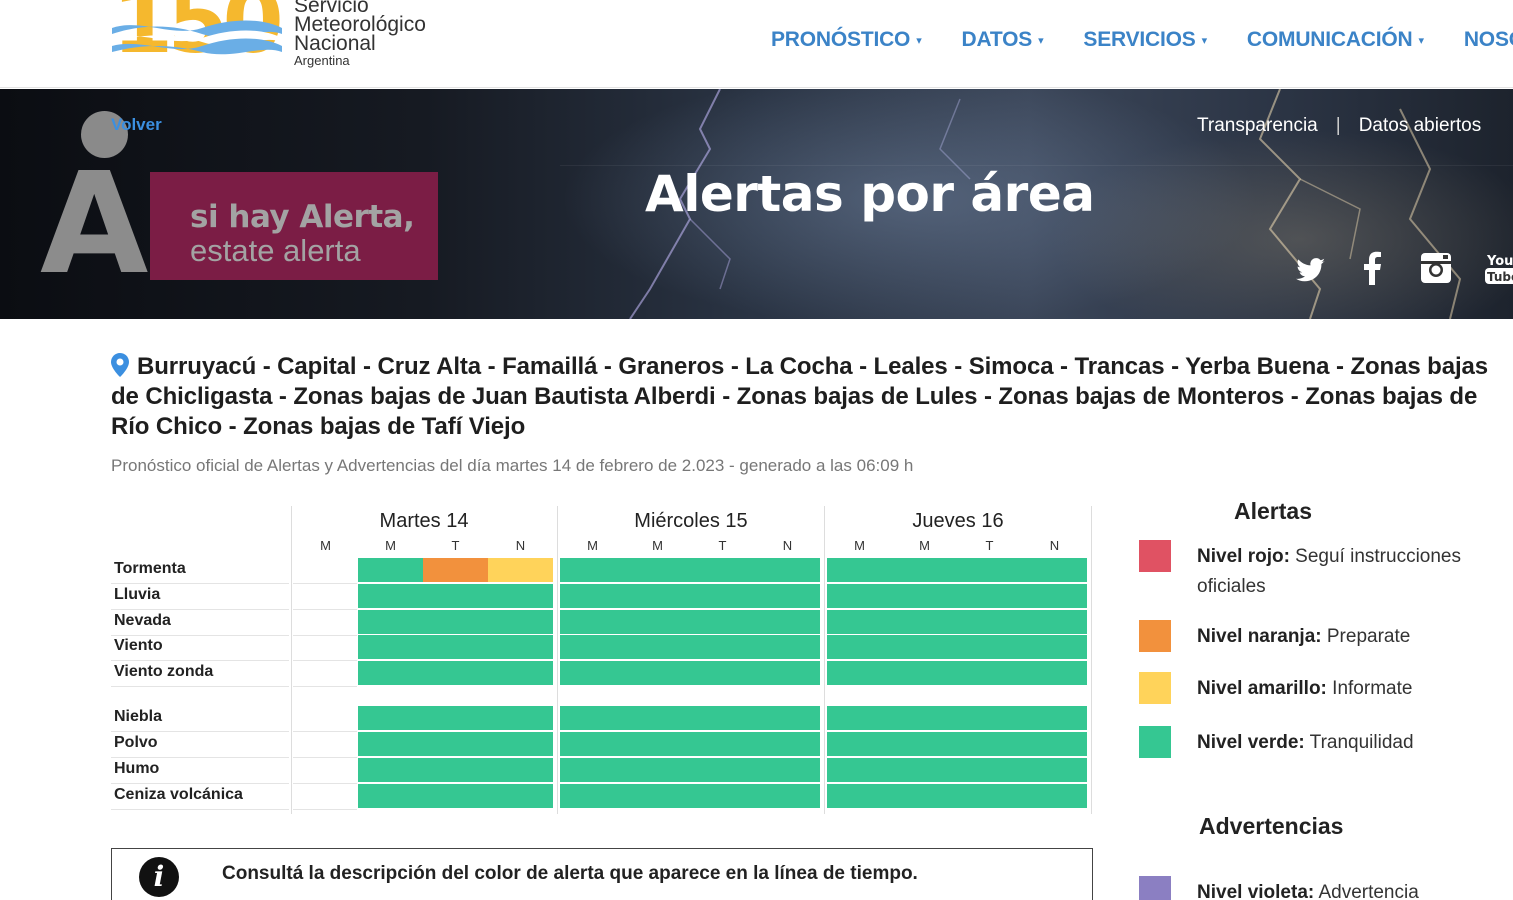 The height and width of the screenshot is (900, 1513). What do you see at coordinates (1335, 40) in the screenshot?
I see `nav-comunicacion: COMUNICACIÓN ▾` at bounding box center [1335, 40].